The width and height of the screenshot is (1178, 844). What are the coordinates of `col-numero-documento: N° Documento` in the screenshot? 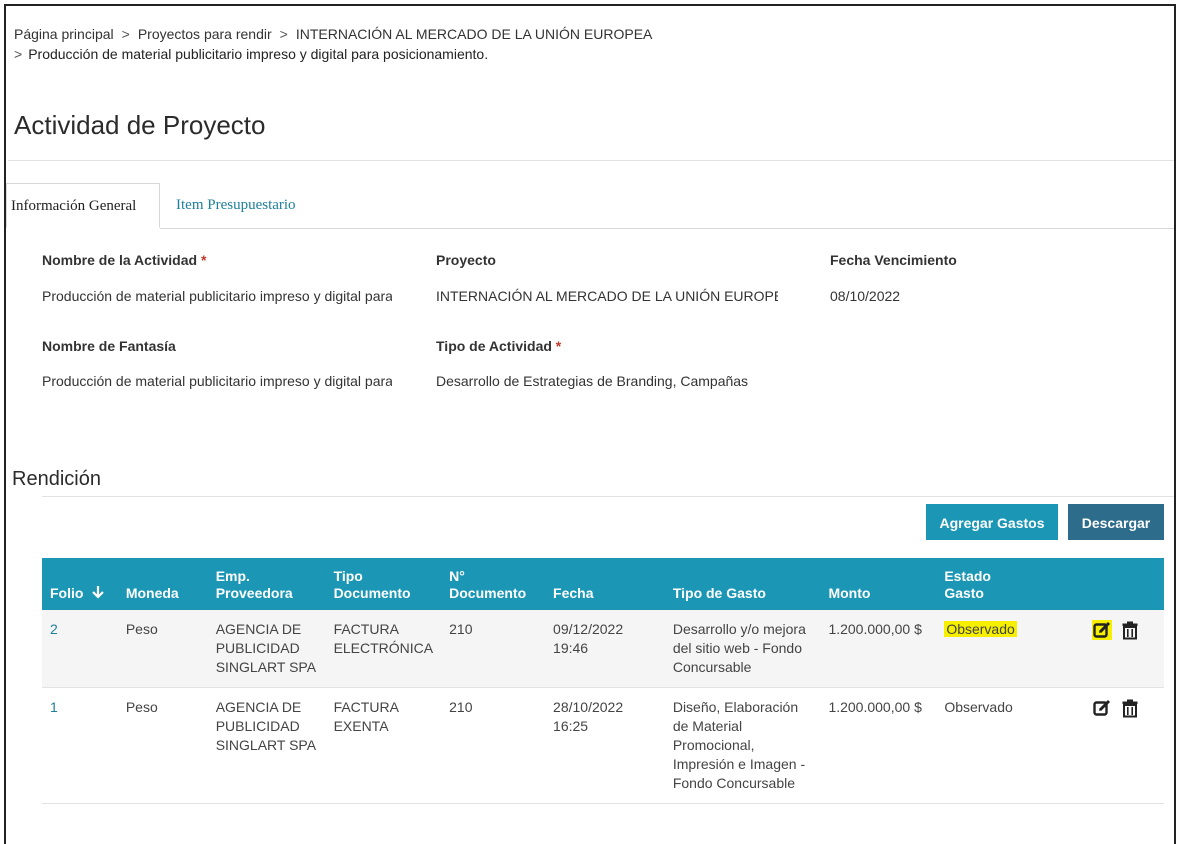 It's located at (493, 584).